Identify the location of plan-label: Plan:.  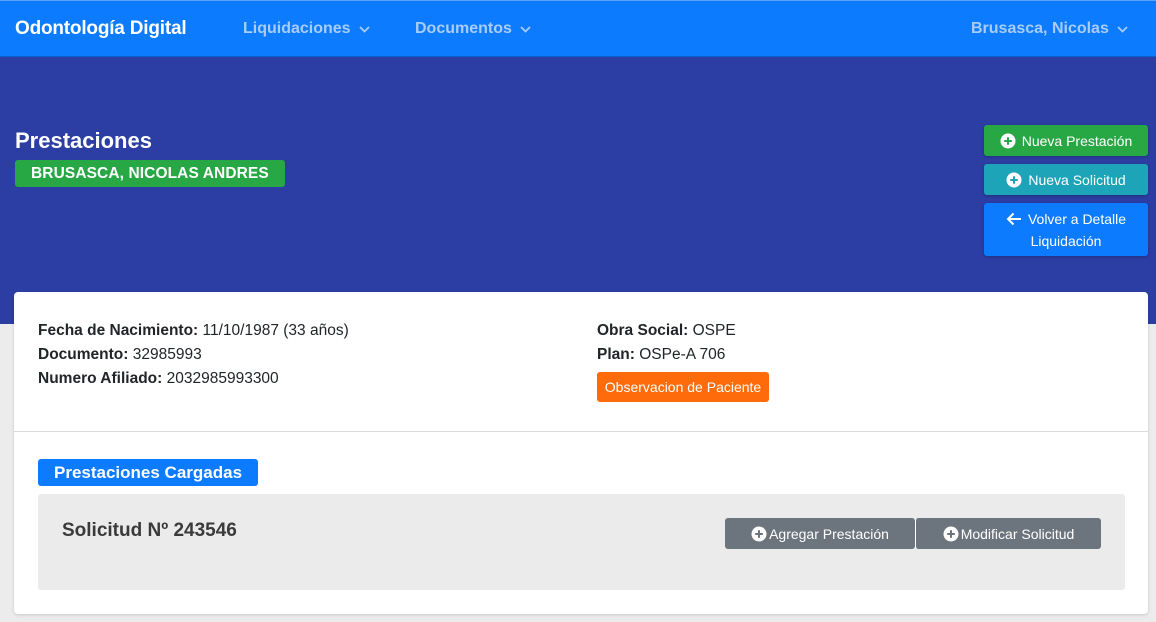
(616, 354).